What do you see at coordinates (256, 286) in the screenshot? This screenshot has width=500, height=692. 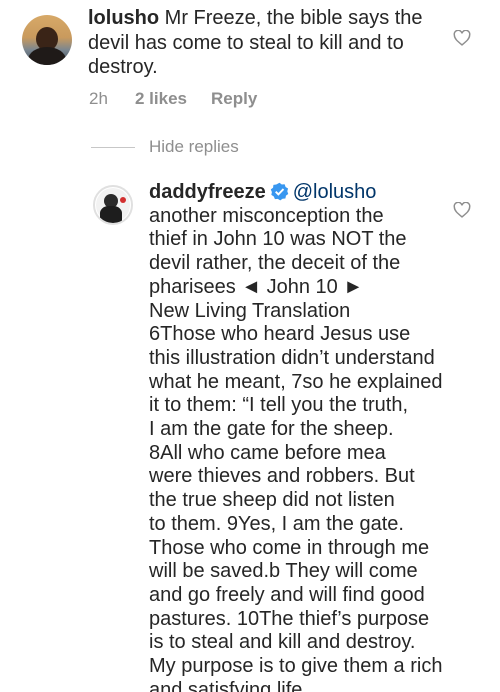 I see `reply-text-line: pharisees ◄ John 10 ►` at bounding box center [256, 286].